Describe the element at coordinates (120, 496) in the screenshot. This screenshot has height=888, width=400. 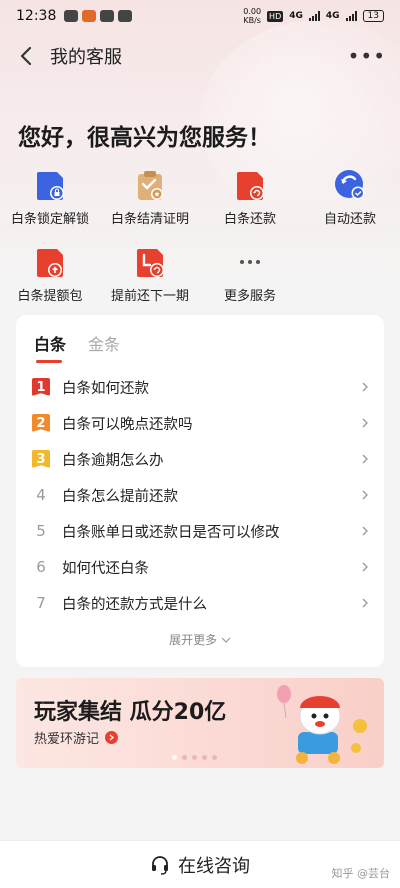
I see `faq-question: 白条怎么提前还款` at that location.